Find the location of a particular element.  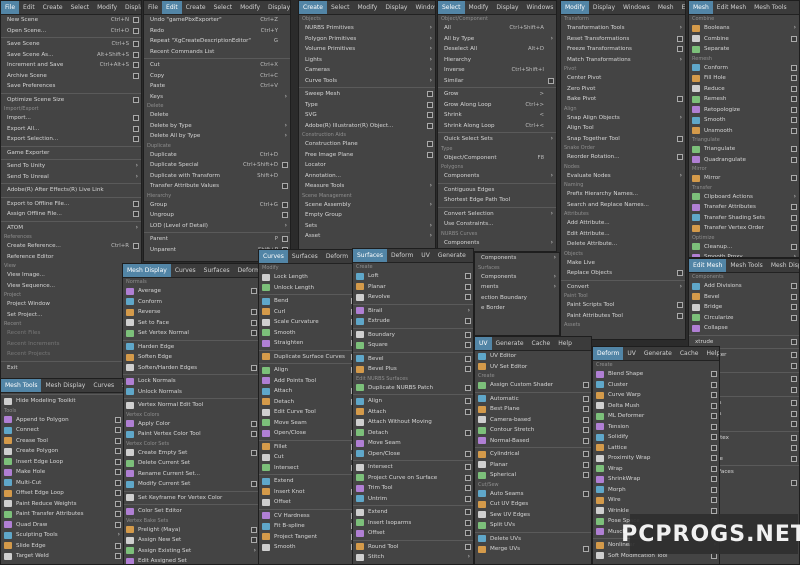

menubar-generate: Generate is located at coordinates (658, 353).